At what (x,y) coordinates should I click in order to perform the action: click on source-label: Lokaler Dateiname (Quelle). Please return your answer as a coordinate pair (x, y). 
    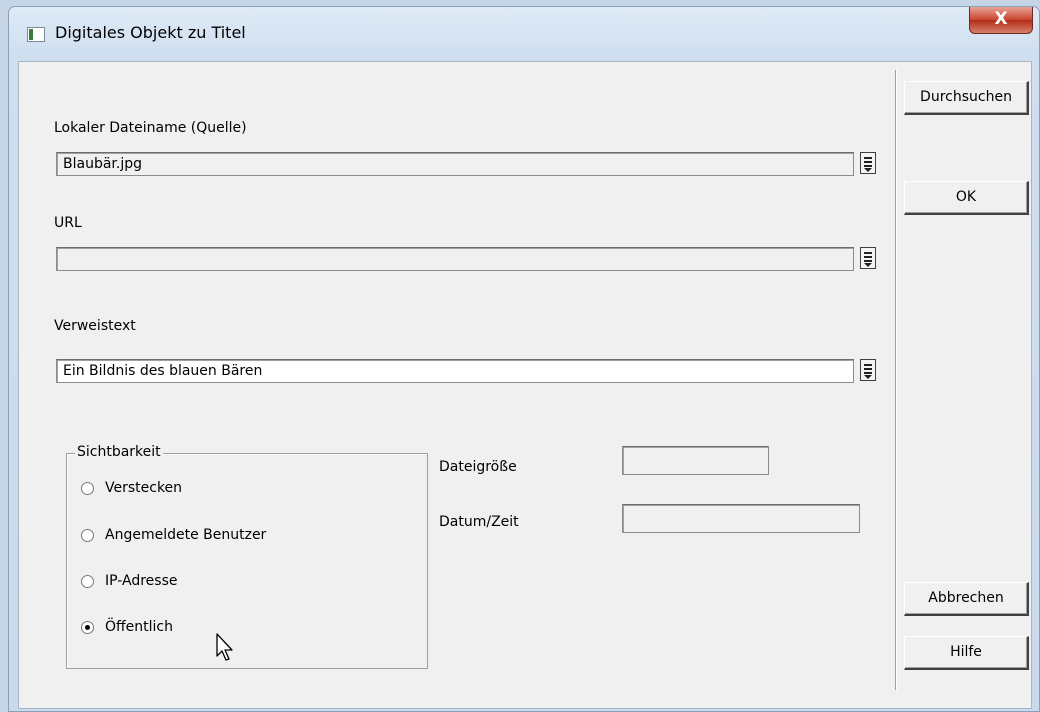
    Looking at the image, I should click on (150, 128).